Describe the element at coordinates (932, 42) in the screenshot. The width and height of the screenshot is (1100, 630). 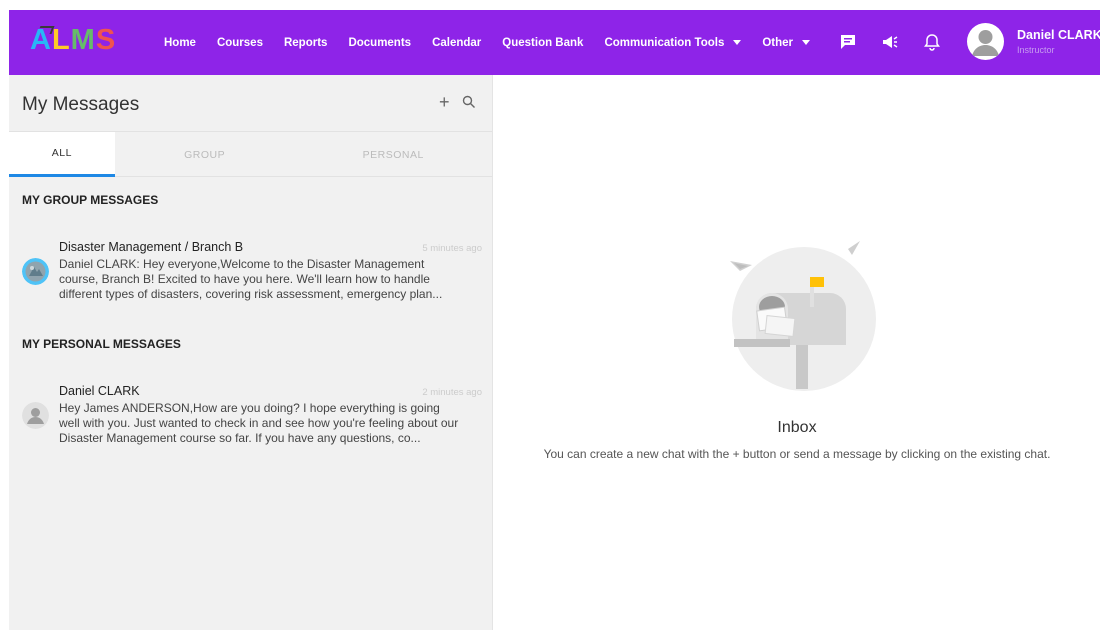
I see `bell-icon` at that location.